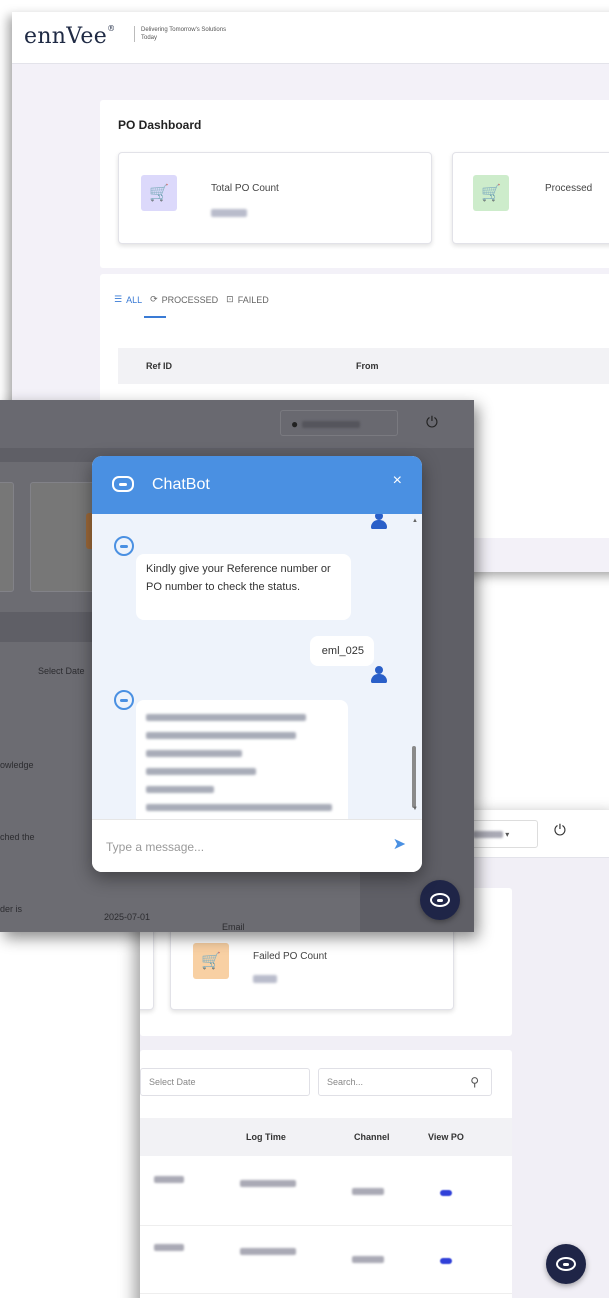  Describe the element at coordinates (247, 299) in the screenshot. I see `tab-failed: ⊡ FAILED` at that location.